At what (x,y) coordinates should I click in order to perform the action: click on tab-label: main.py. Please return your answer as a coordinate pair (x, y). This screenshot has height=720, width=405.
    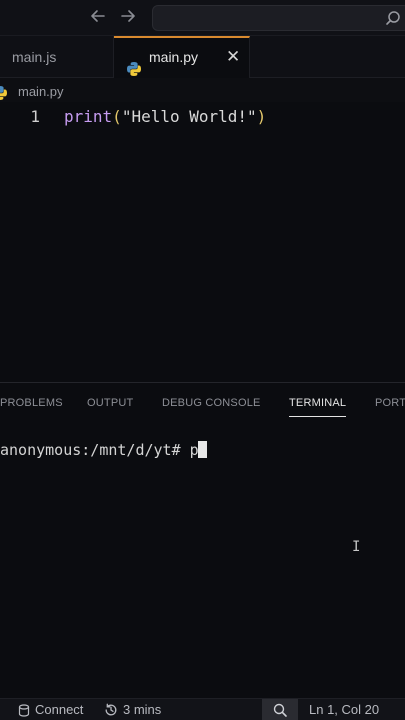
    Looking at the image, I should click on (174, 57).